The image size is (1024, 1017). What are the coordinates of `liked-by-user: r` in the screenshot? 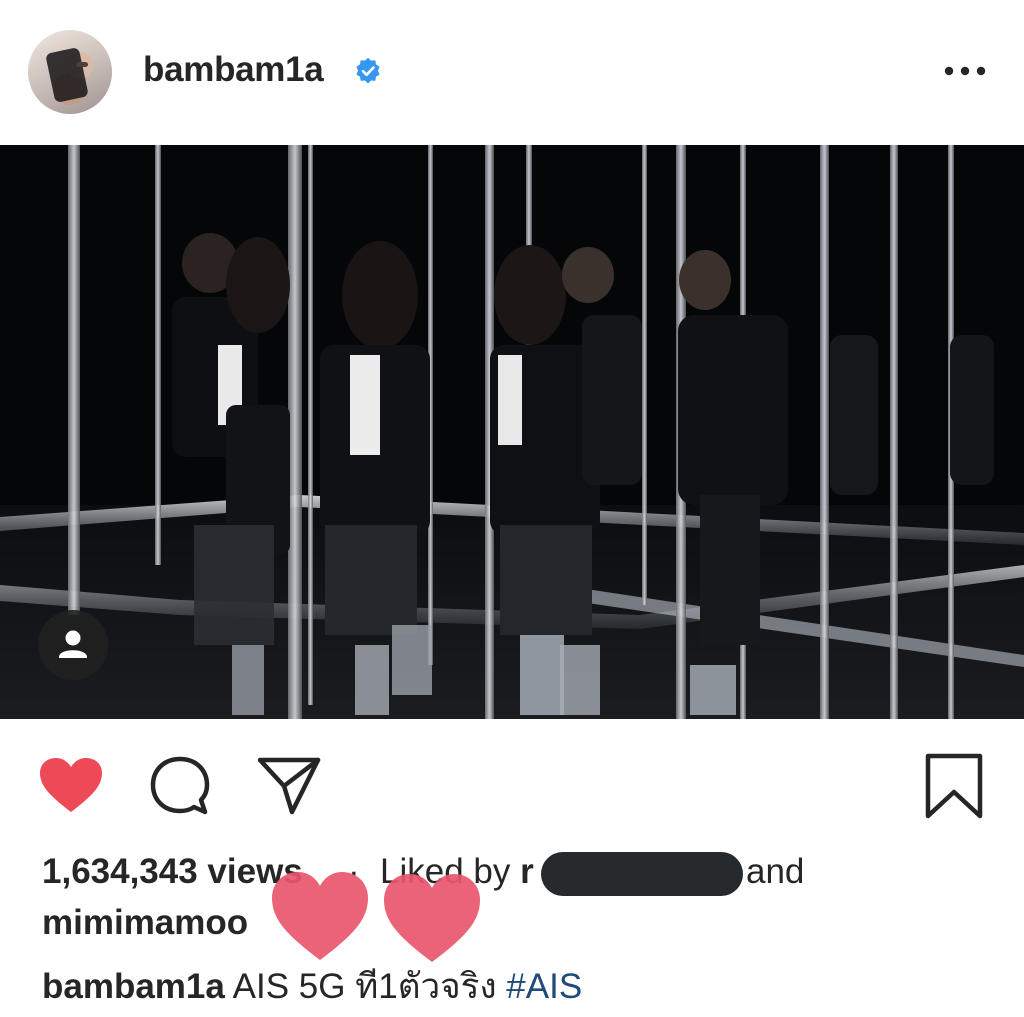 It's located at (527, 871).